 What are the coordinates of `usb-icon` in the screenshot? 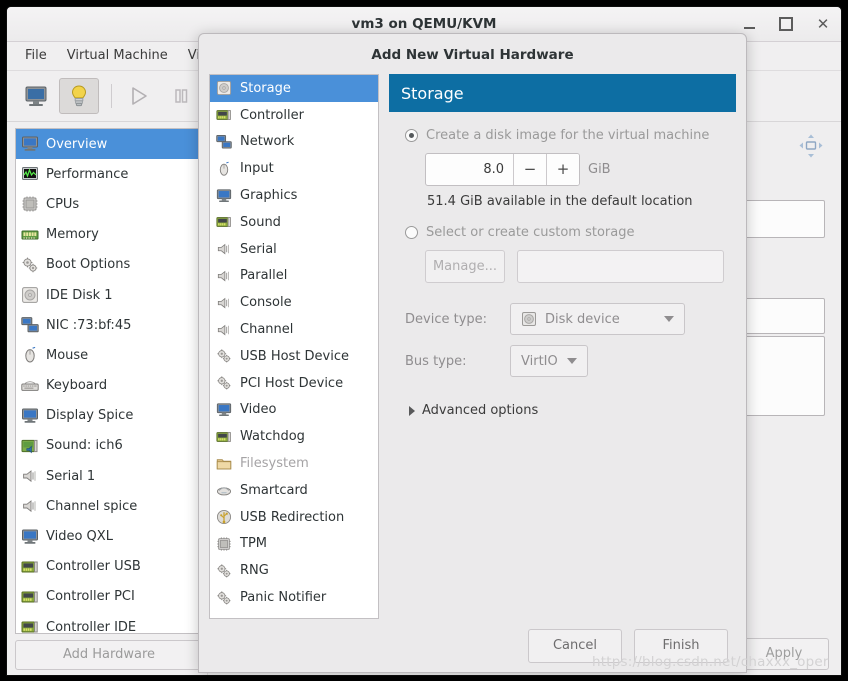 It's located at (224, 517).